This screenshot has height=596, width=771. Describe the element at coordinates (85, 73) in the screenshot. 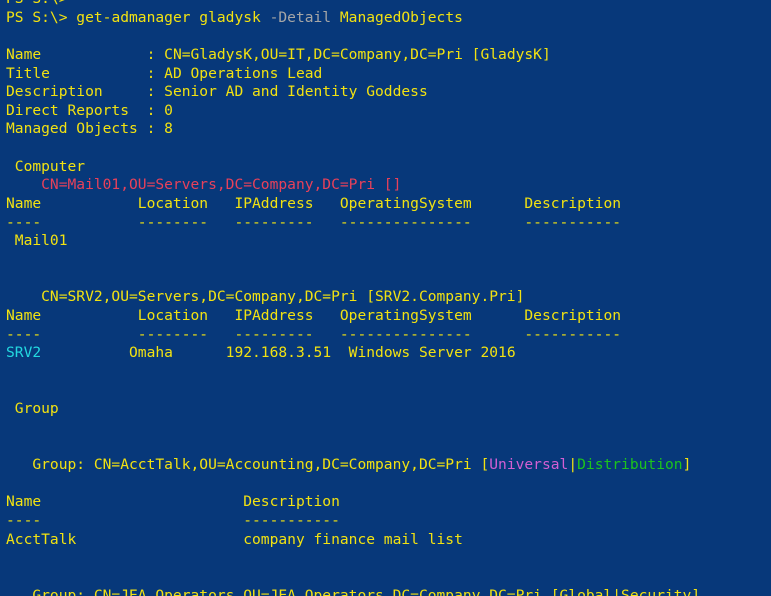

I see `property-label: Title :` at that location.